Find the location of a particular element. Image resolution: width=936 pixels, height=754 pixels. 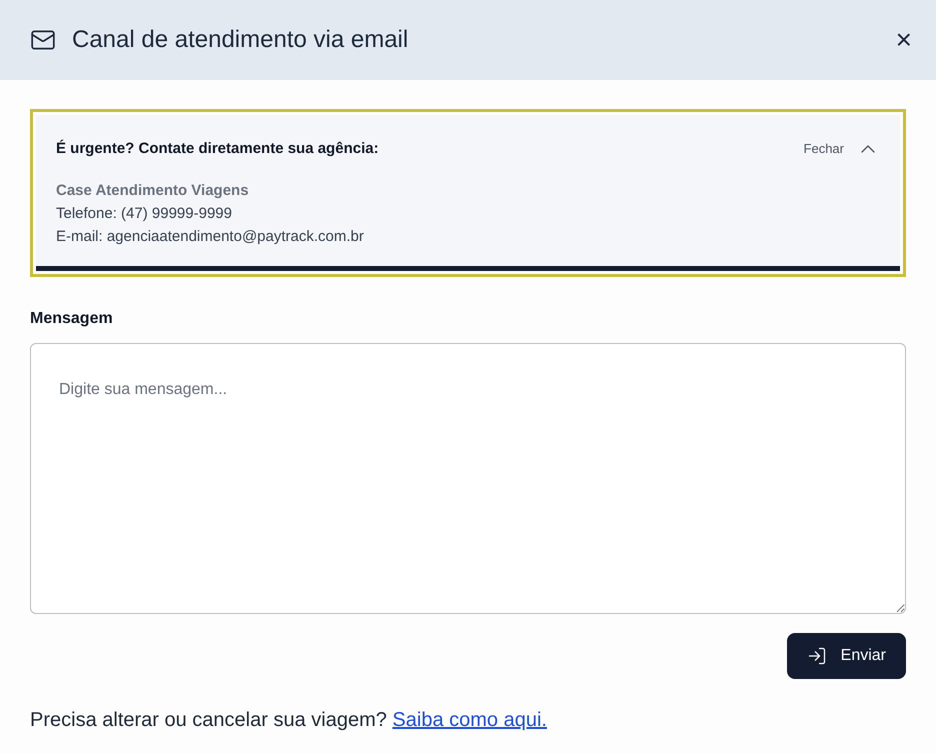

agency-email: E-mail: agenciaatendimento@paytrack.com.br is located at coordinates (210, 237).